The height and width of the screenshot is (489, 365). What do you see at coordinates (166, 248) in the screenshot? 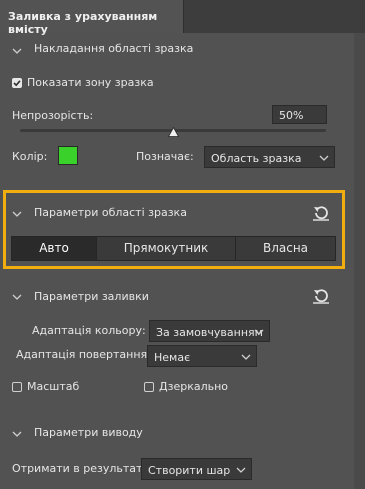
I see `segment-rectangle: Прямокутник` at bounding box center [166, 248].